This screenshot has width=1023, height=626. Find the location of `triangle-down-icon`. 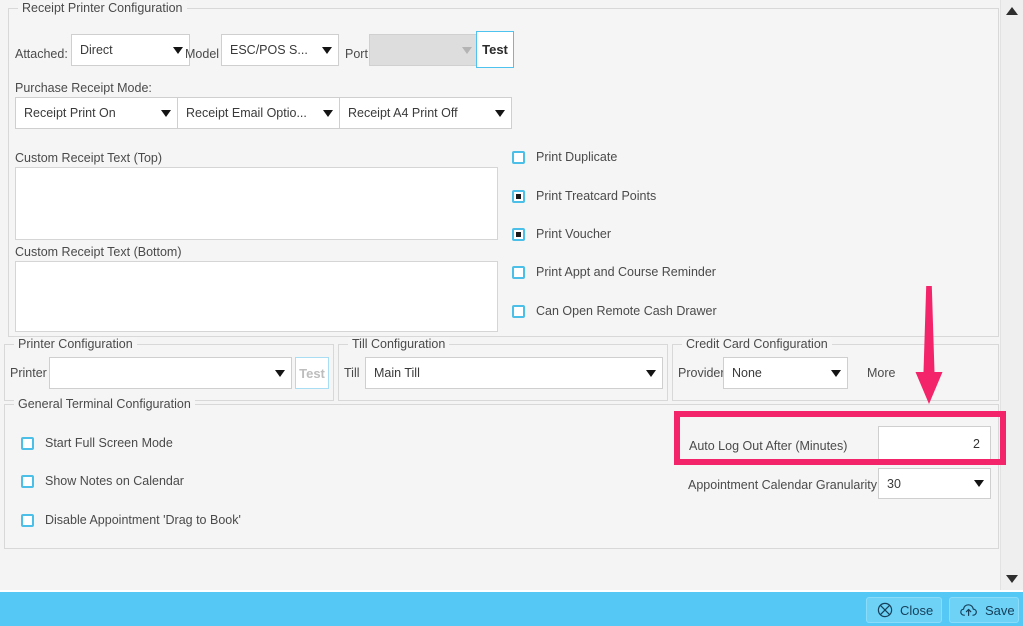

triangle-down-icon is located at coordinates (1012, 579).